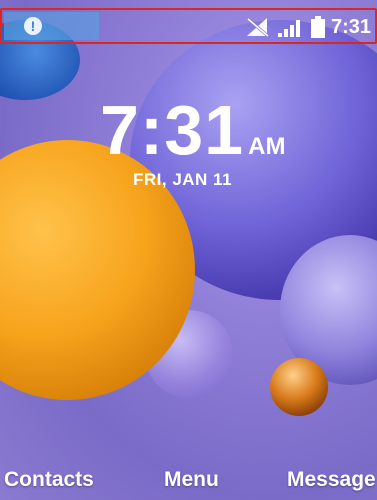 The width and height of the screenshot is (377, 500). Describe the element at coordinates (183, 179) in the screenshot. I see `lockscreen-date: FRI, JAN 11` at that location.